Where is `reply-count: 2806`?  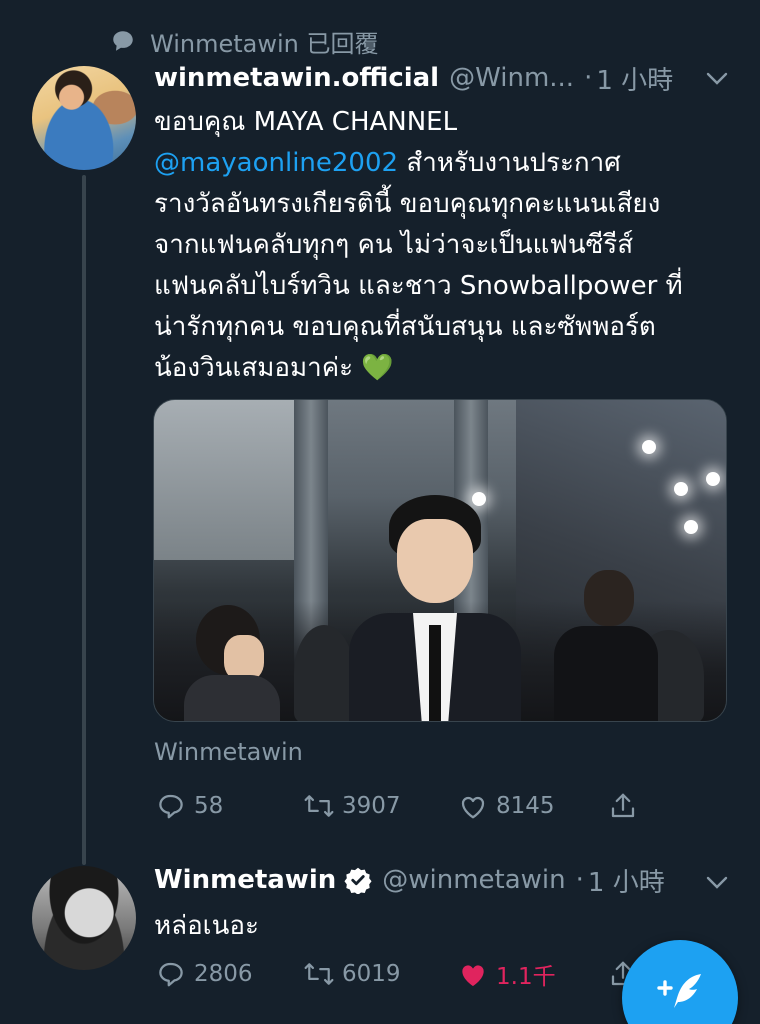 reply-count: 2806 is located at coordinates (223, 974).